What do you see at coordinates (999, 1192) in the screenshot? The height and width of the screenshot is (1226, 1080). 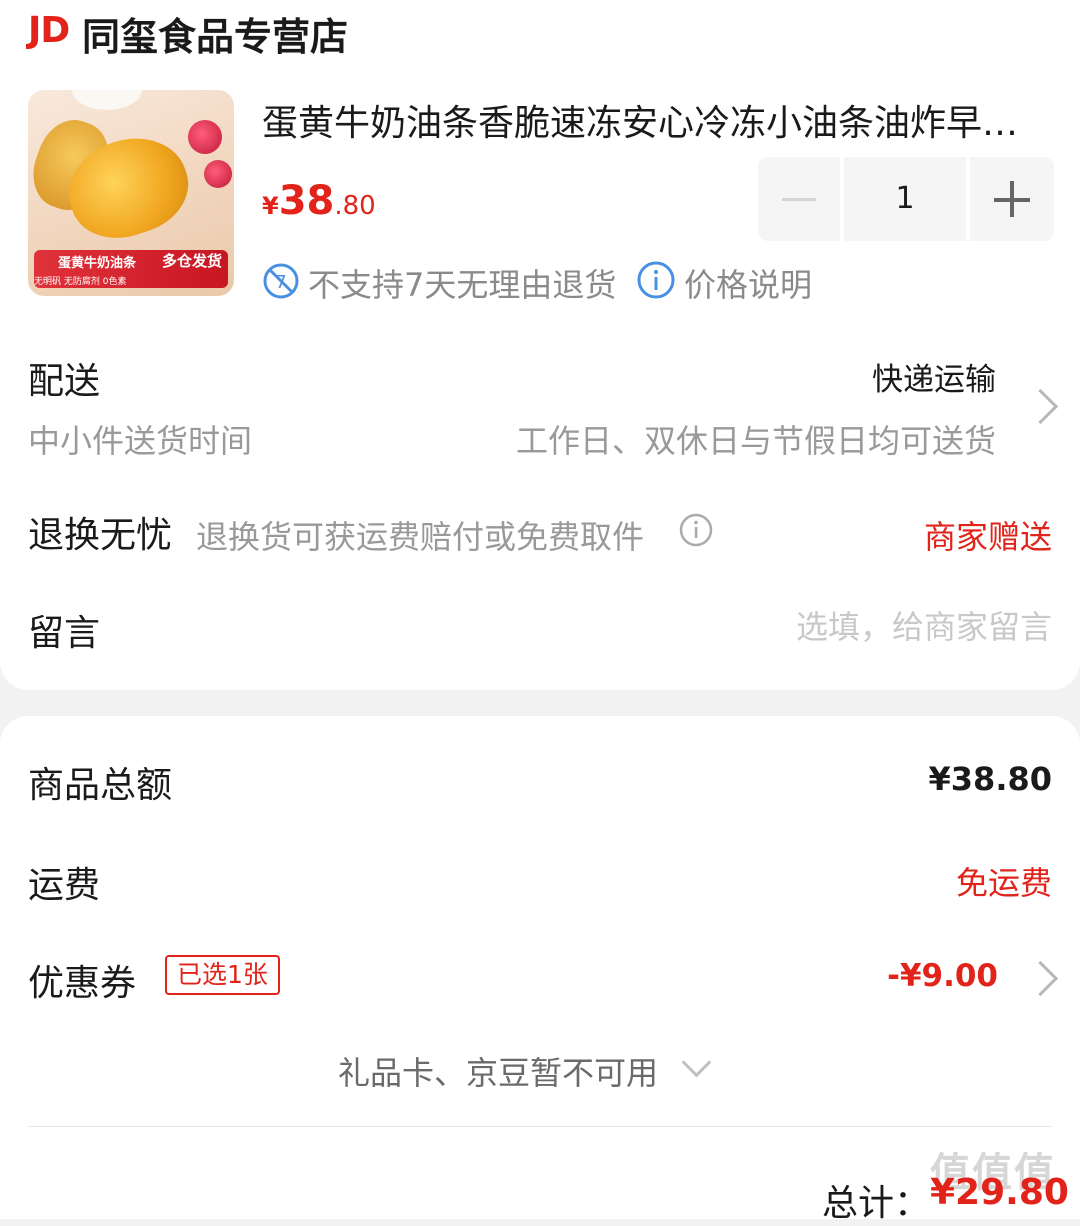 I see `total-value: ¥29.80` at bounding box center [999, 1192].